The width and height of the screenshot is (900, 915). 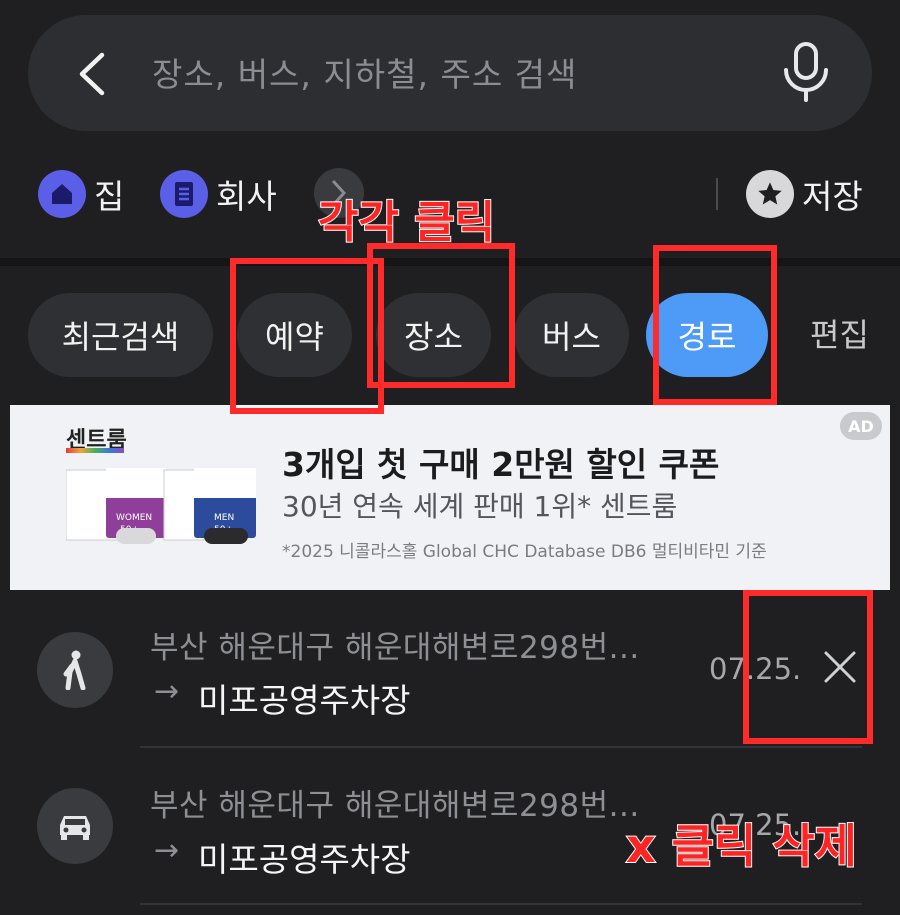 I want to click on saved-label: 저장, so click(x=832, y=196).